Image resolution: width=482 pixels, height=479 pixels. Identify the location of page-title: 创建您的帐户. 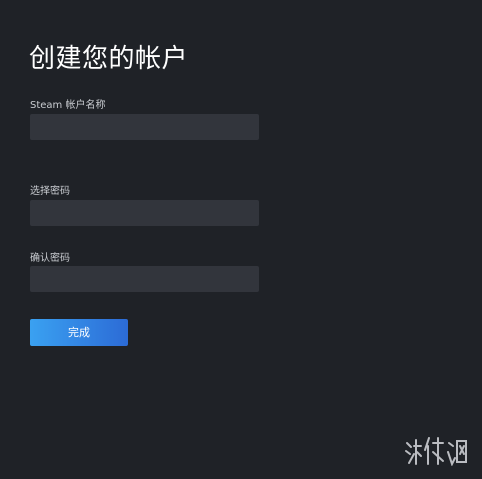
(109, 59).